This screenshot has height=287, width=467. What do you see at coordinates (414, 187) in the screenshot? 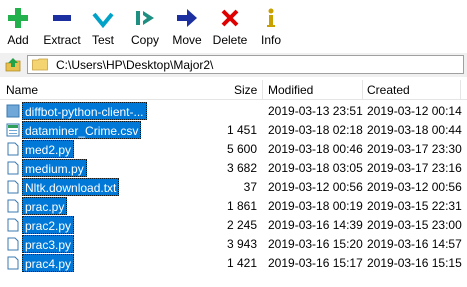
I see `file-created: 2019-03-12 00:56` at bounding box center [414, 187].